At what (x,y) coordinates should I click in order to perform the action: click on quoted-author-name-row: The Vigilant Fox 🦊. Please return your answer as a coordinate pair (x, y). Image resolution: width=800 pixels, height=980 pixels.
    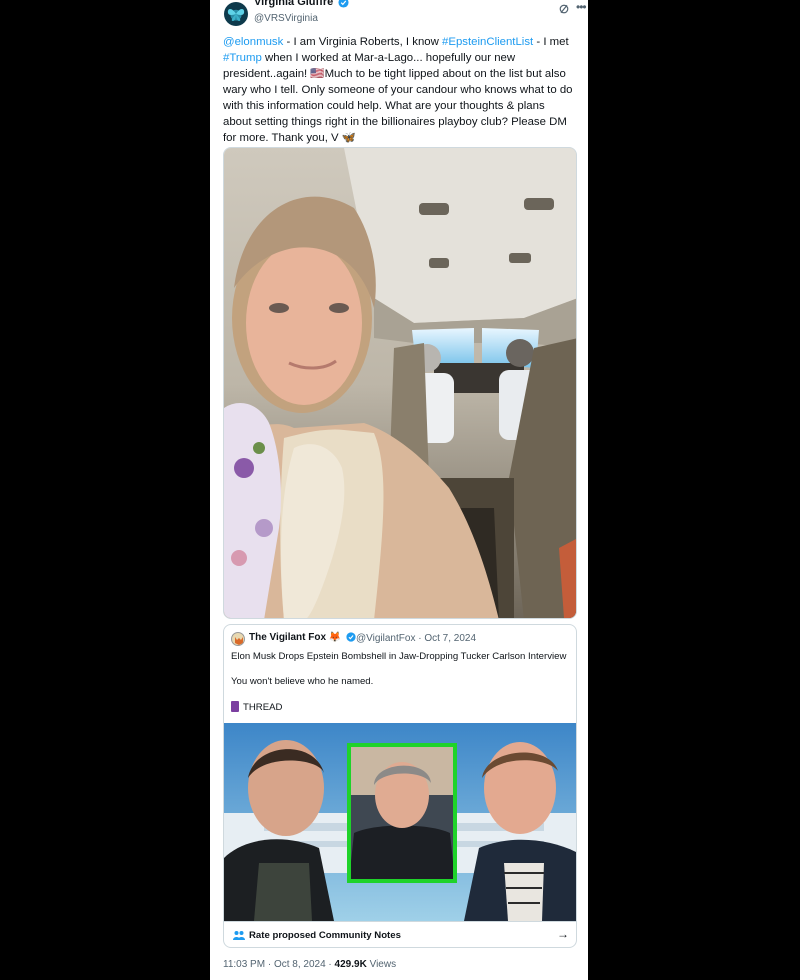
    Looking at the image, I should click on (302, 637).